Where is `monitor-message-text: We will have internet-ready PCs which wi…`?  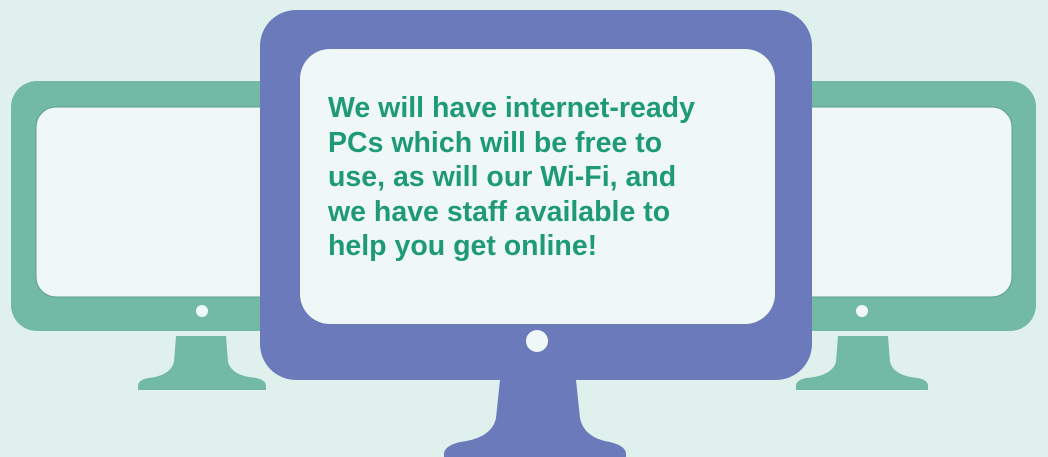 monitor-message-text: We will have internet-ready PCs which wi… is located at coordinates (511, 177).